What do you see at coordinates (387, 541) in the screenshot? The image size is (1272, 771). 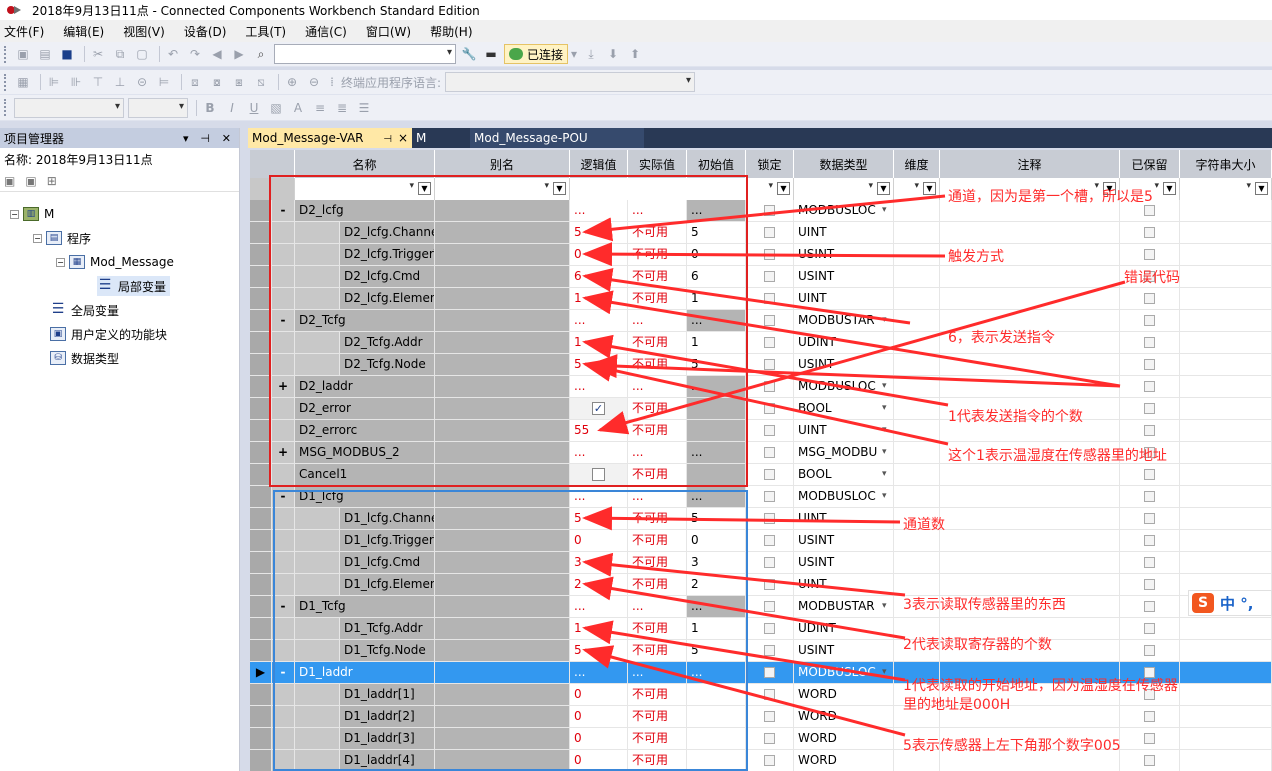 I see `variable-name: D1_lcfg.TriggerT` at bounding box center [387, 541].